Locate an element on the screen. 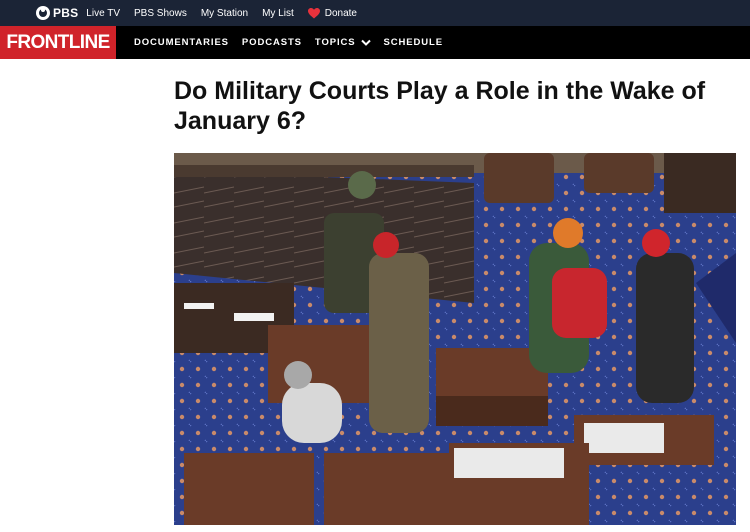 The width and height of the screenshot is (750, 532). donate-label: Donate is located at coordinates (340, 13).